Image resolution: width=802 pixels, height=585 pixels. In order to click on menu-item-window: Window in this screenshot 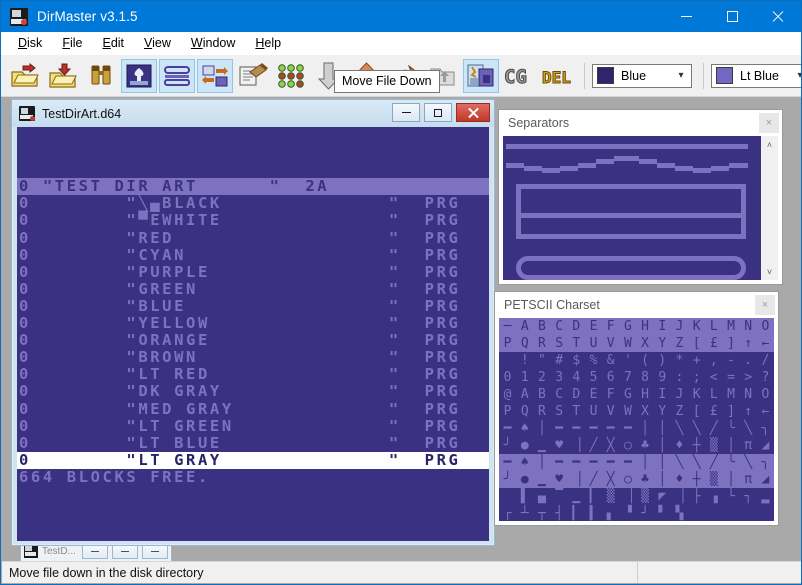, I will do `click(213, 43)`.